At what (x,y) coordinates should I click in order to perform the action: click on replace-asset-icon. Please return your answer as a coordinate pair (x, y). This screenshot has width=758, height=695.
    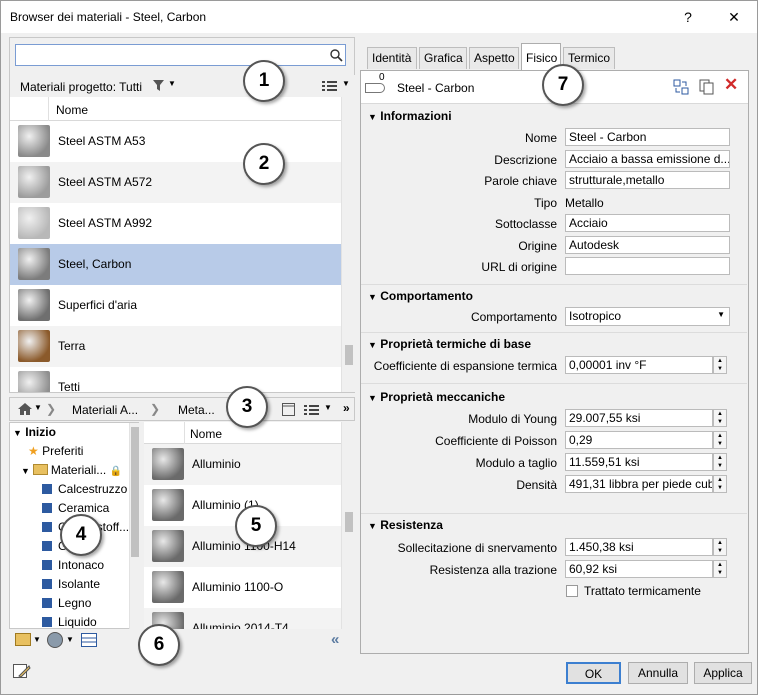
    Looking at the image, I should click on (681, 87).